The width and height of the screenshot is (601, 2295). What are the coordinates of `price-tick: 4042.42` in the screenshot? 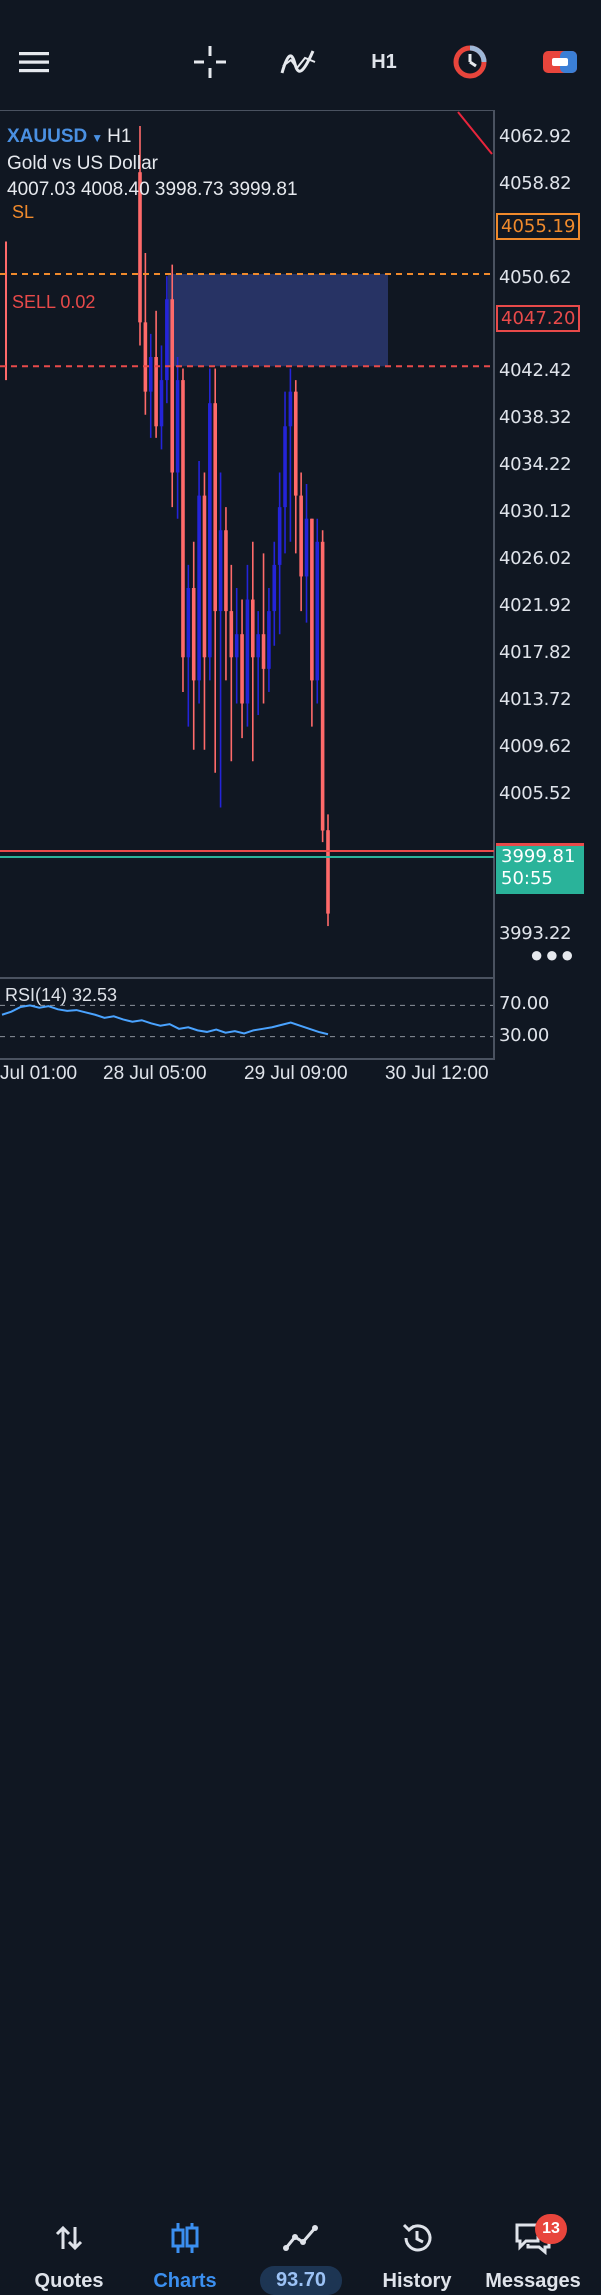 It's located at (535, 370).